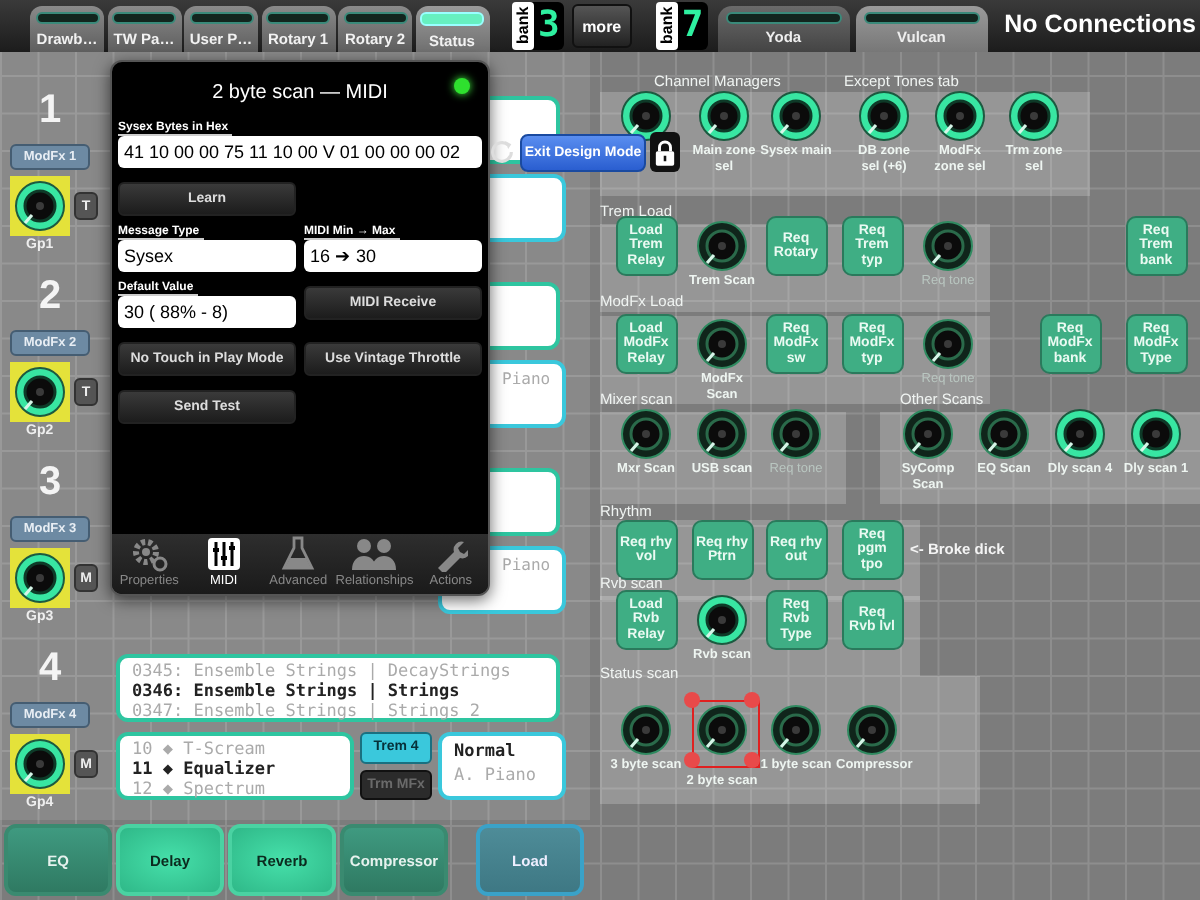 The width and height of the screenshot is (1200, 900). I want to click on voice-text: Normal, so click(486, 752).